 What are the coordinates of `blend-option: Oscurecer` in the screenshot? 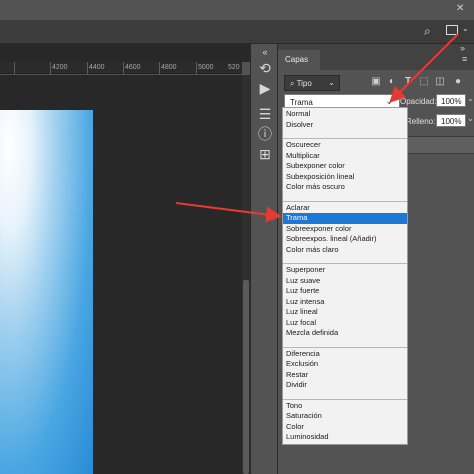 It's located at (345, 145).